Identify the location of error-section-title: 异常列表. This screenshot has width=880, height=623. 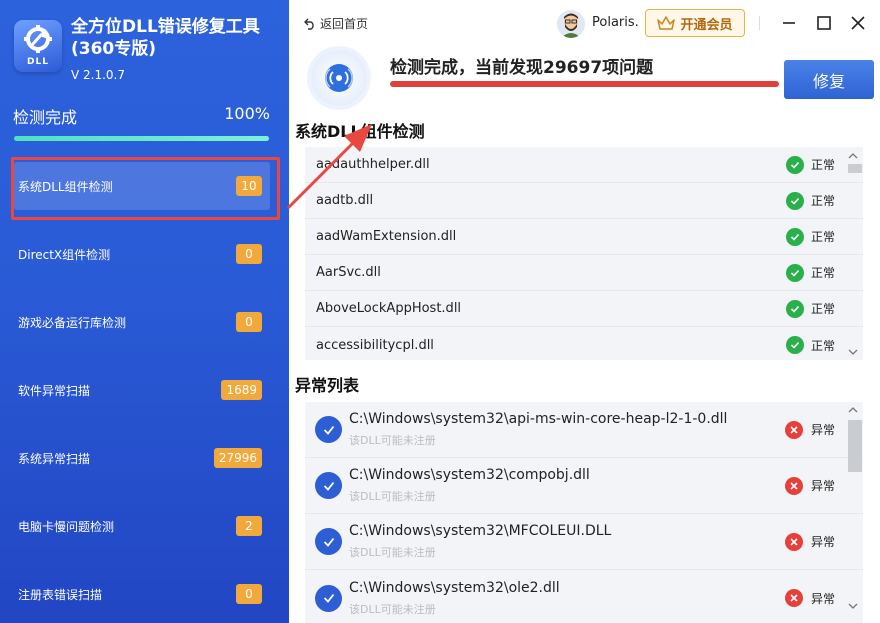
(327, 385).